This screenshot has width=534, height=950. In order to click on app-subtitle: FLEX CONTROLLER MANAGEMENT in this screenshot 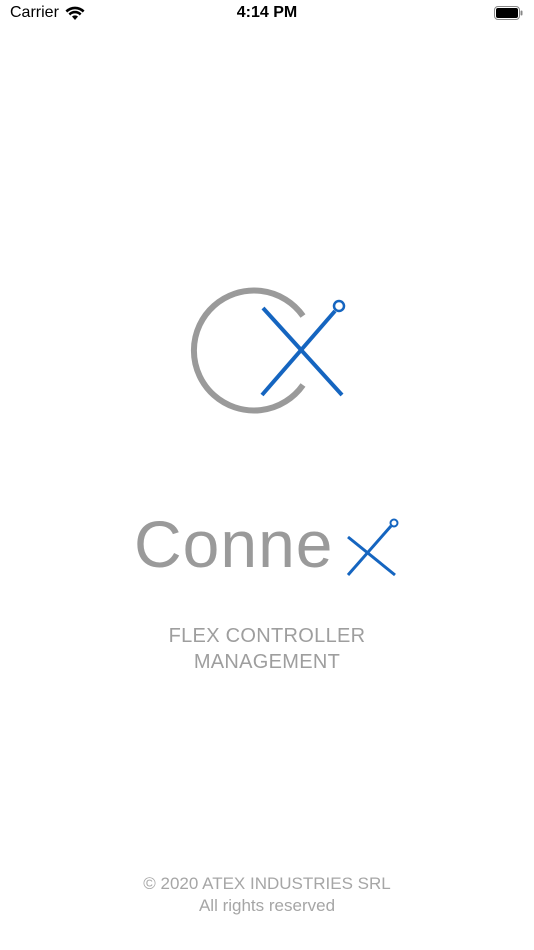, I will do `click(267, 649)`.